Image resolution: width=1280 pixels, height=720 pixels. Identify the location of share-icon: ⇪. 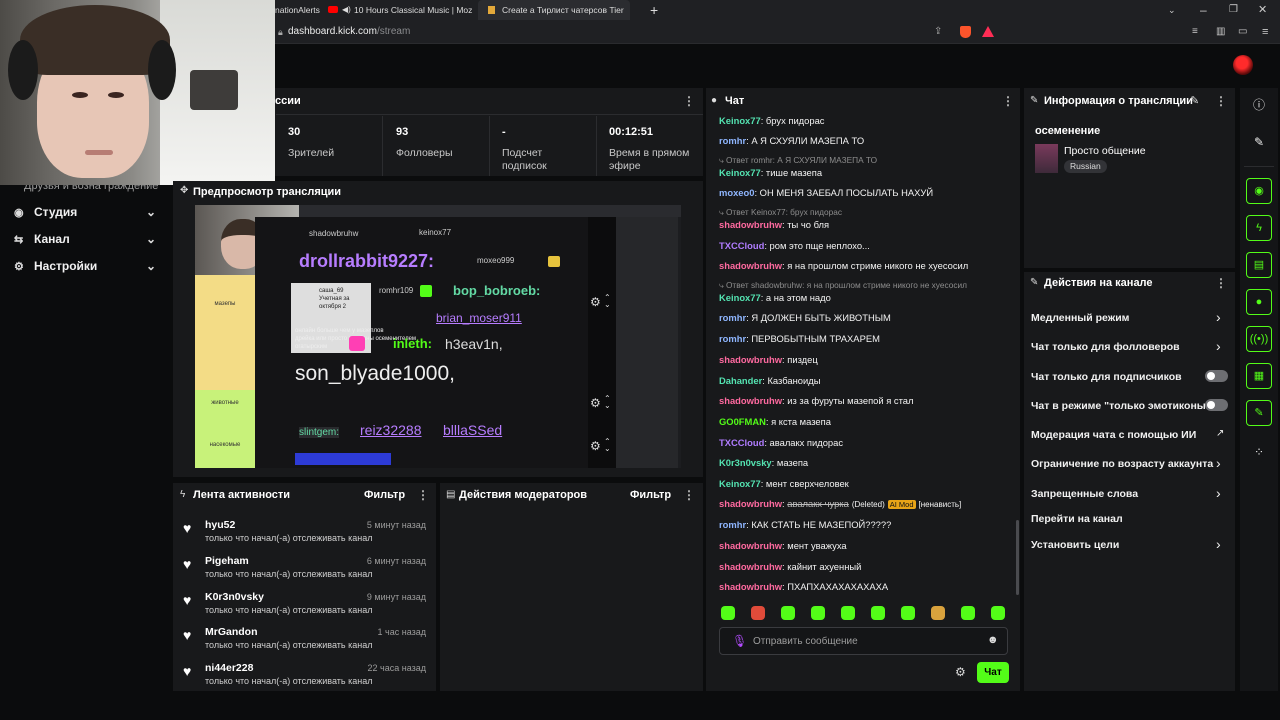
(938, 32).